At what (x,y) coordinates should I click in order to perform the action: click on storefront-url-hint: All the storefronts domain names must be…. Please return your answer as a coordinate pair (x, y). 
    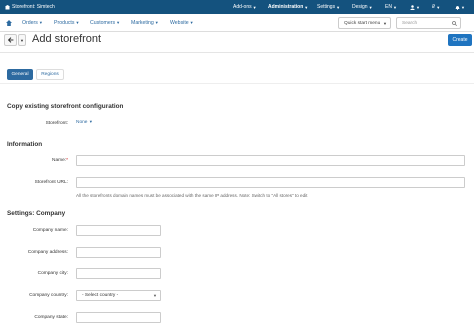
    Looking at the image, I should click on (192, 195).